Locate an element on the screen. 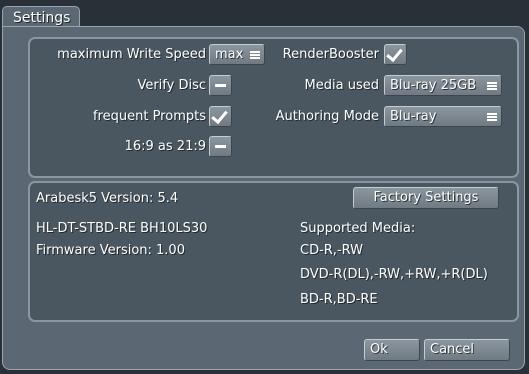  media-list-item: BD-R,BD-RE is located at coordinates (339, 299).